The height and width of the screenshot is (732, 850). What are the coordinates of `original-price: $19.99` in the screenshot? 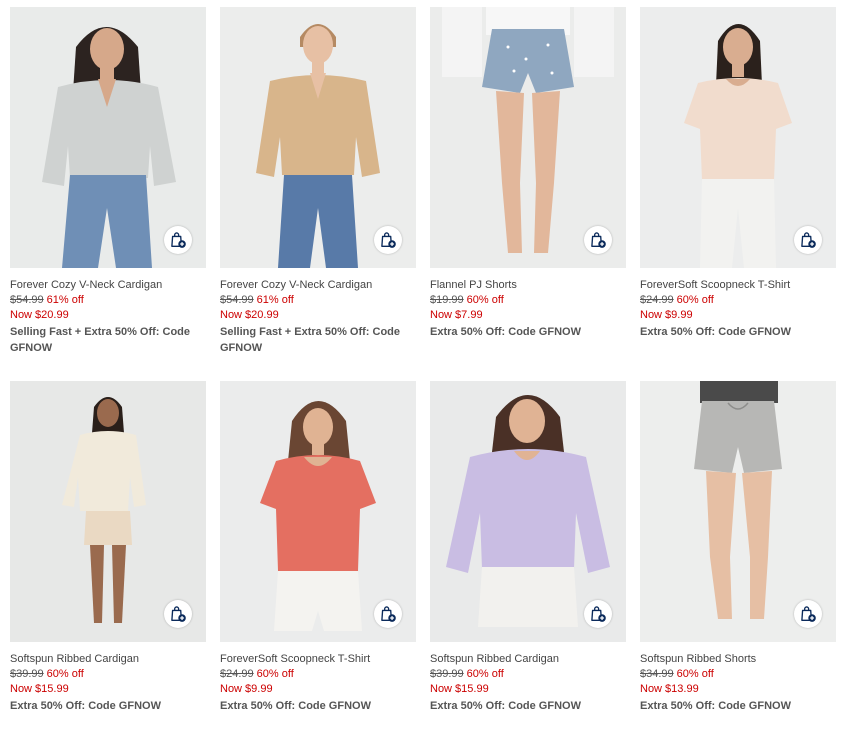 It's located at (447, 300).